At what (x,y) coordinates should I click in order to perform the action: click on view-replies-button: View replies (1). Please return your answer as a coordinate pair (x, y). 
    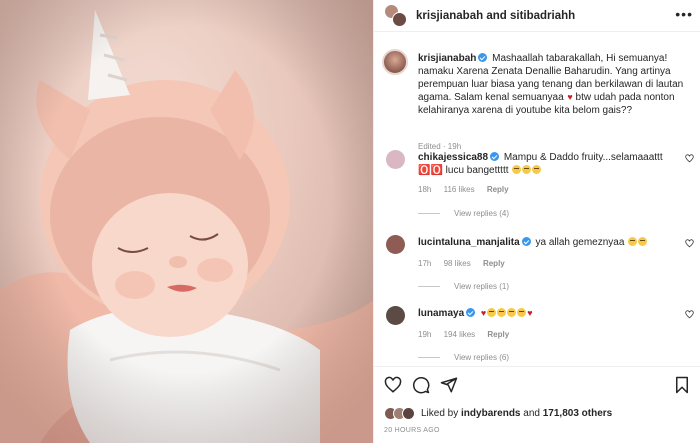
    Looking at the image, I should click on (463, 286).